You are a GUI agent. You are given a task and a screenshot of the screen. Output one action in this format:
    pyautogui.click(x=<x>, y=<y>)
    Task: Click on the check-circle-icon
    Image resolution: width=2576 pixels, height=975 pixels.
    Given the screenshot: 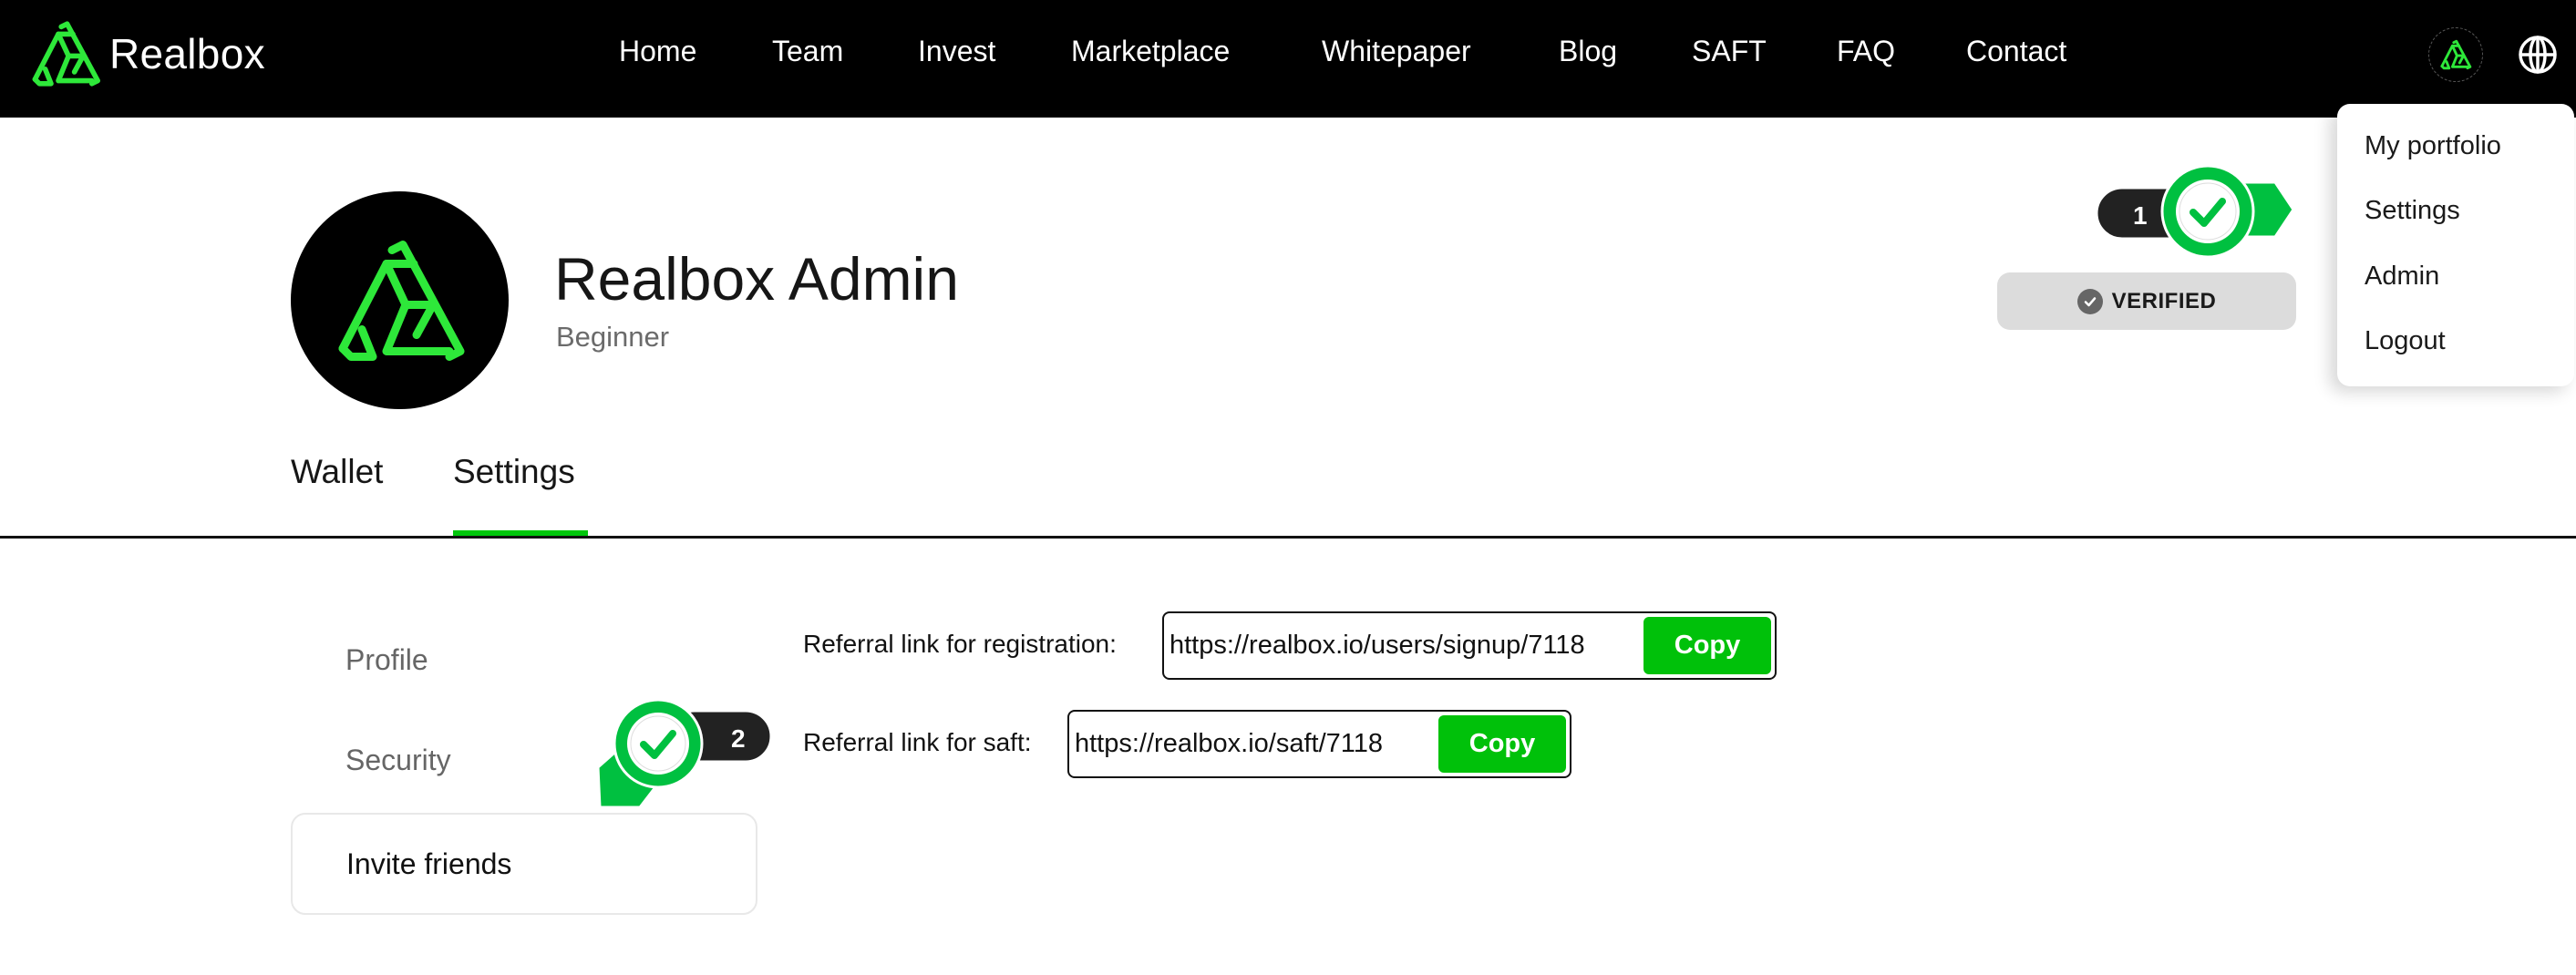 What is the action you would take?
    pyautogui.click(x=2089, y=301)
    